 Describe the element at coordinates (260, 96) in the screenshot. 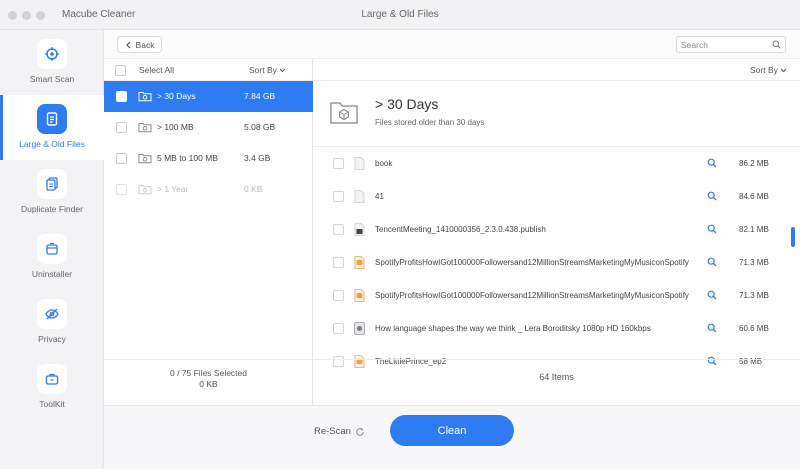

I see `category-size: 7.84 GB` at that location.